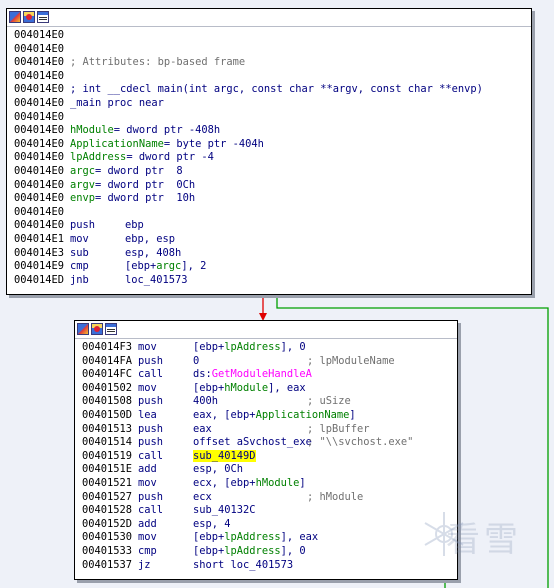 Image resolution: width=554 pixels, height=588 pixels. Describe the element at coordinates (269, 267) in the screenshot. I see `listing-line: 004014E9 cmp [ebp+argc], 2` at that location.